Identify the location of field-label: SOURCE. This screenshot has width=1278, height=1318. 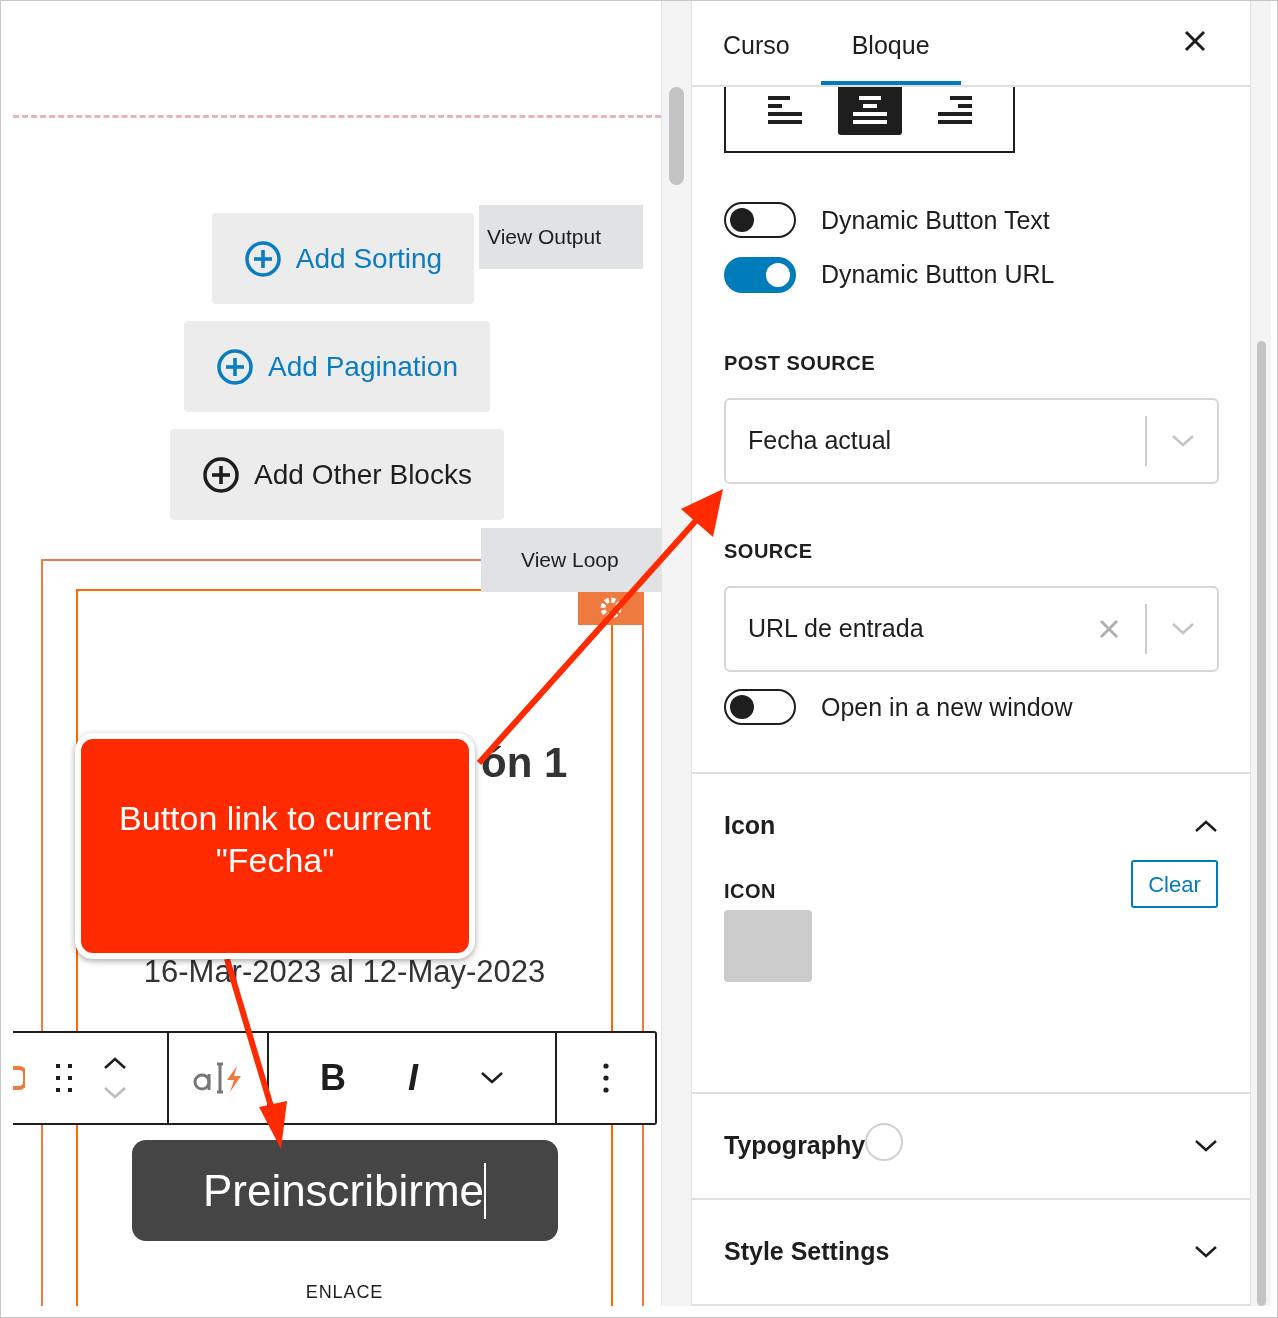
(769, 551).